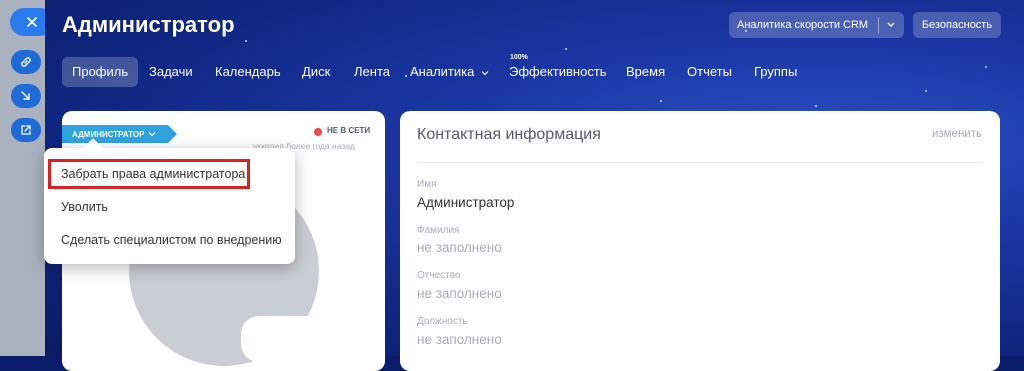  Describe the element at coordinates (148, 24) in the screenshot. I see `page-title: Администратор` at that location.